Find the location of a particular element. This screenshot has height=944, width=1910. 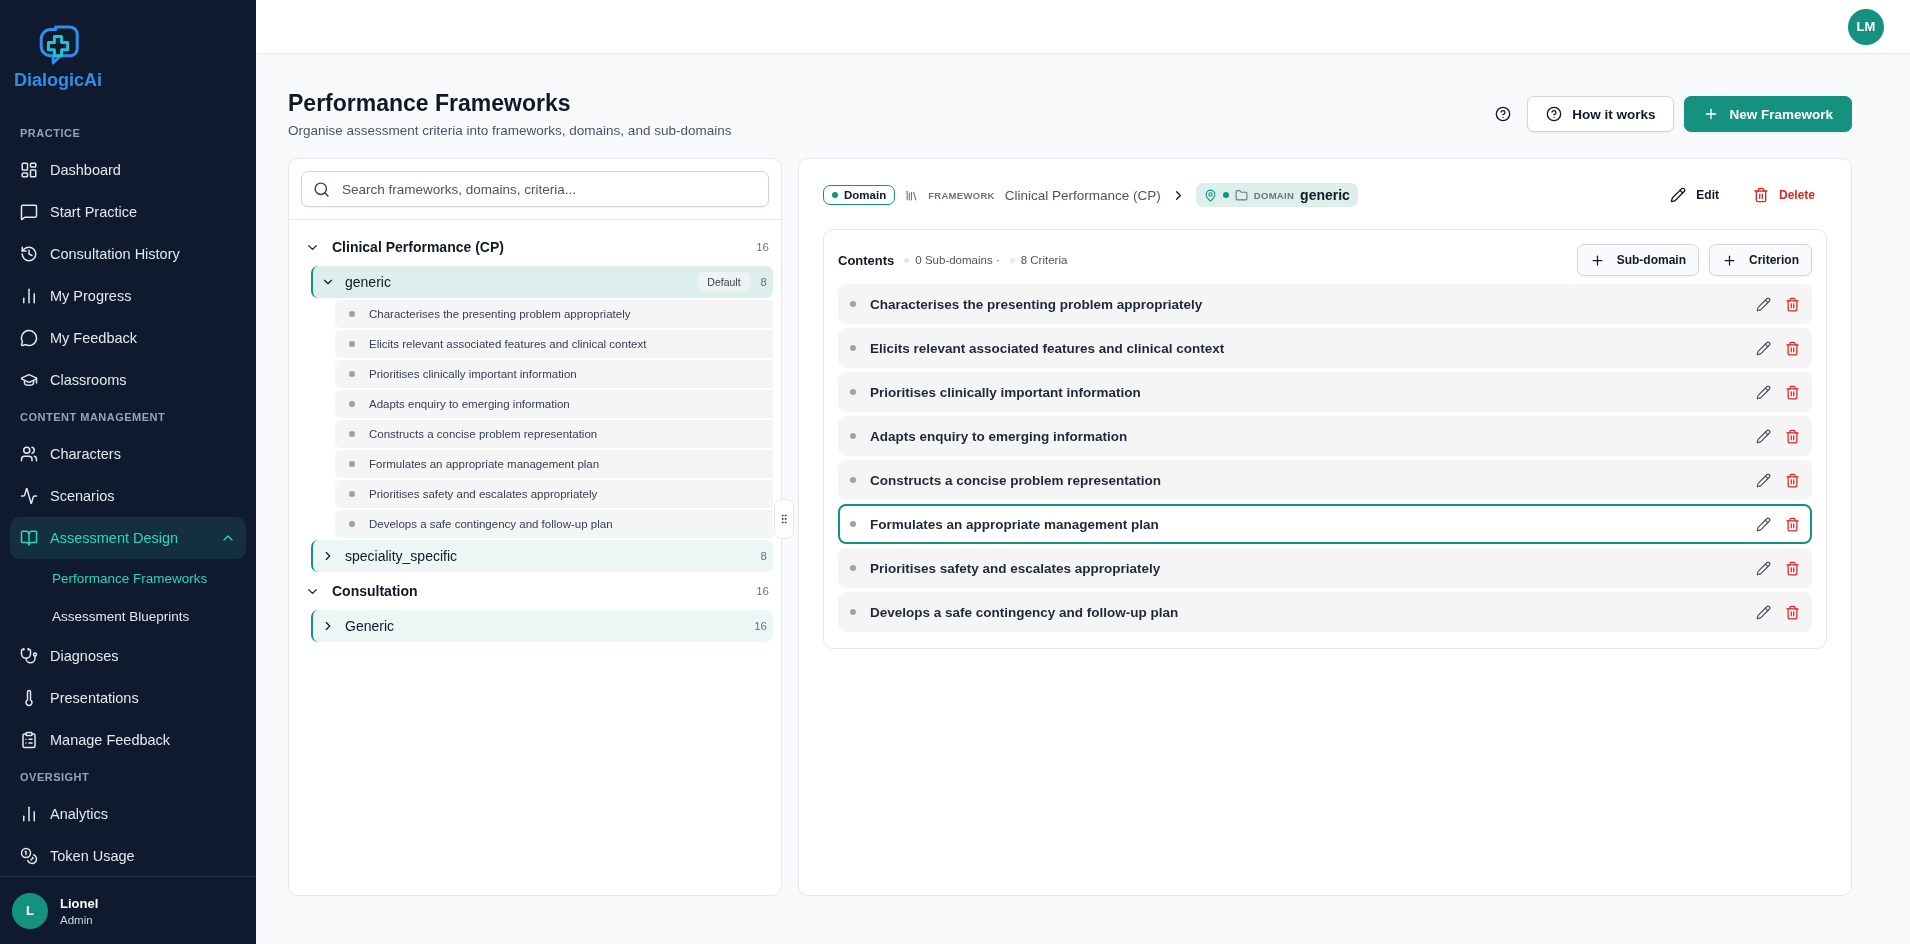

sidebar-item: Scenarios is located at coordinates (128, 496).